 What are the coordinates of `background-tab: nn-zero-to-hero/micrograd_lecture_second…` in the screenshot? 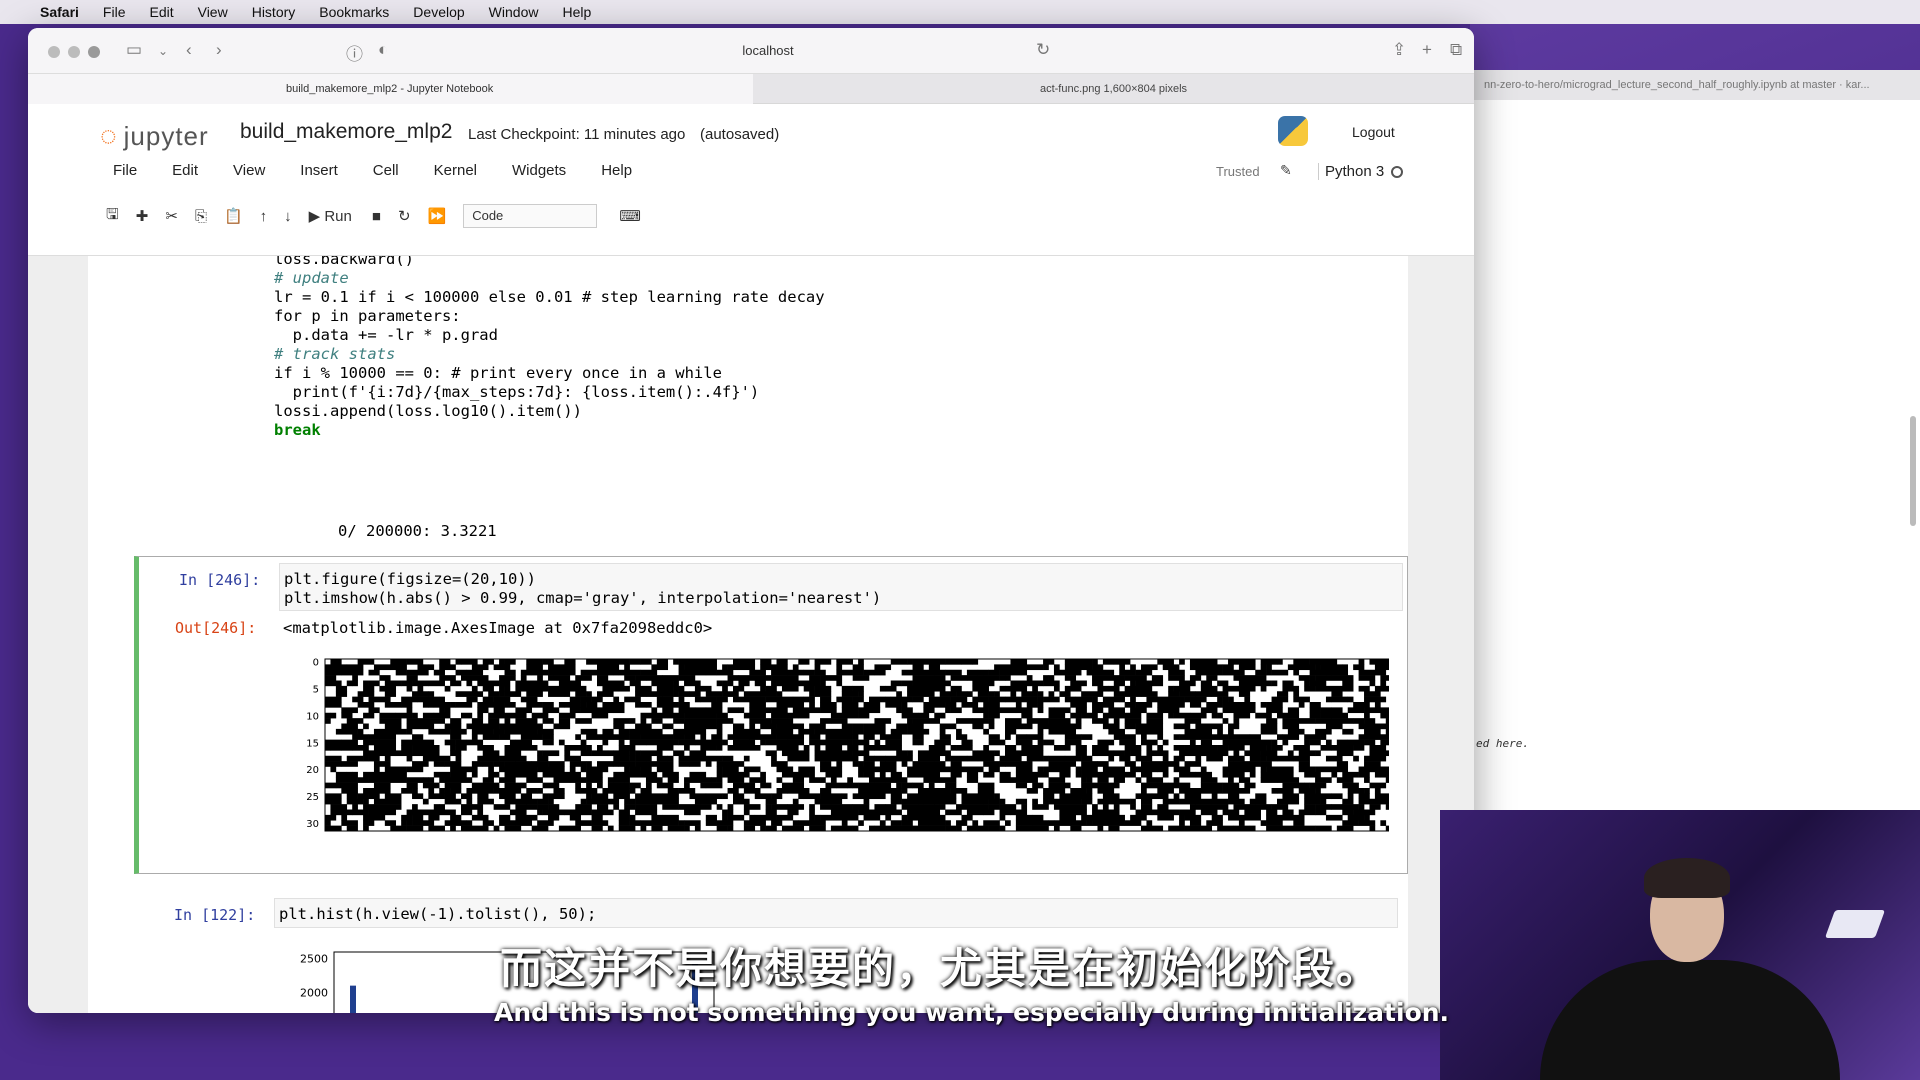 It's located at (1697, 85).